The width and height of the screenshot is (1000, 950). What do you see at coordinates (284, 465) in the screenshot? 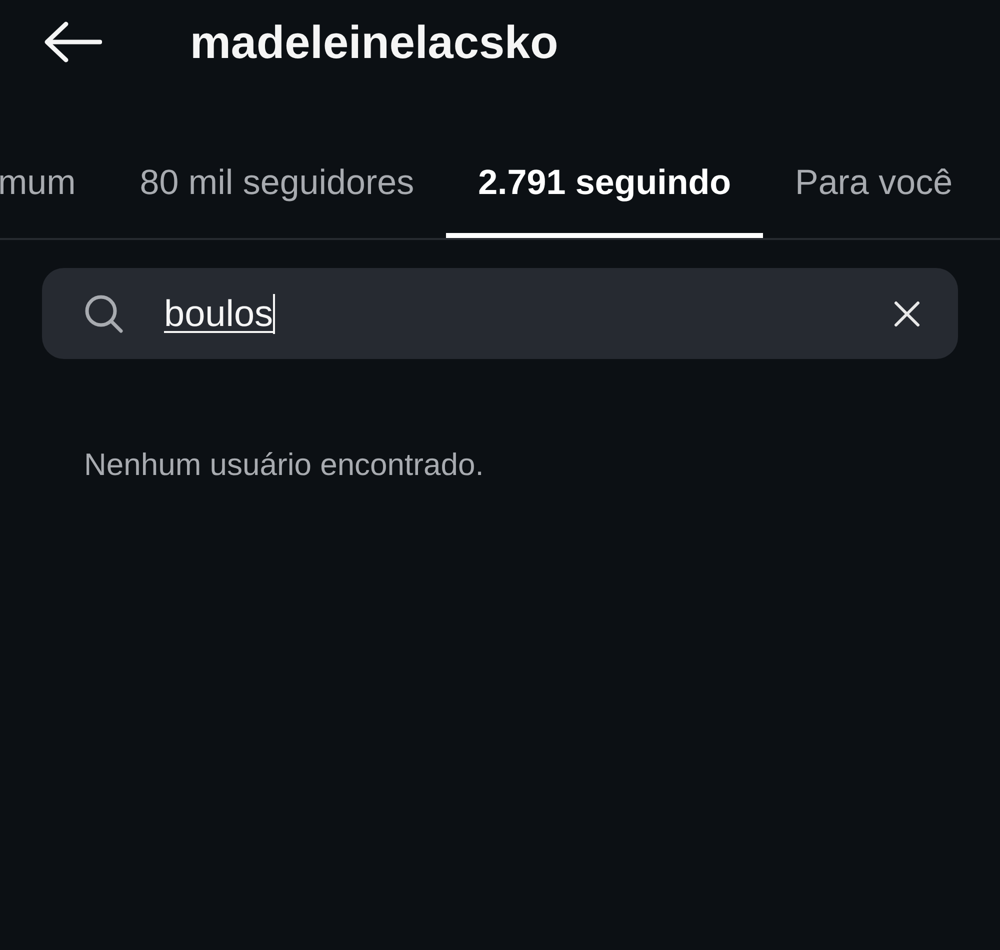
I see `no-results-message: Nenhum usuário encontrado.` at bounding box center [284, 465].